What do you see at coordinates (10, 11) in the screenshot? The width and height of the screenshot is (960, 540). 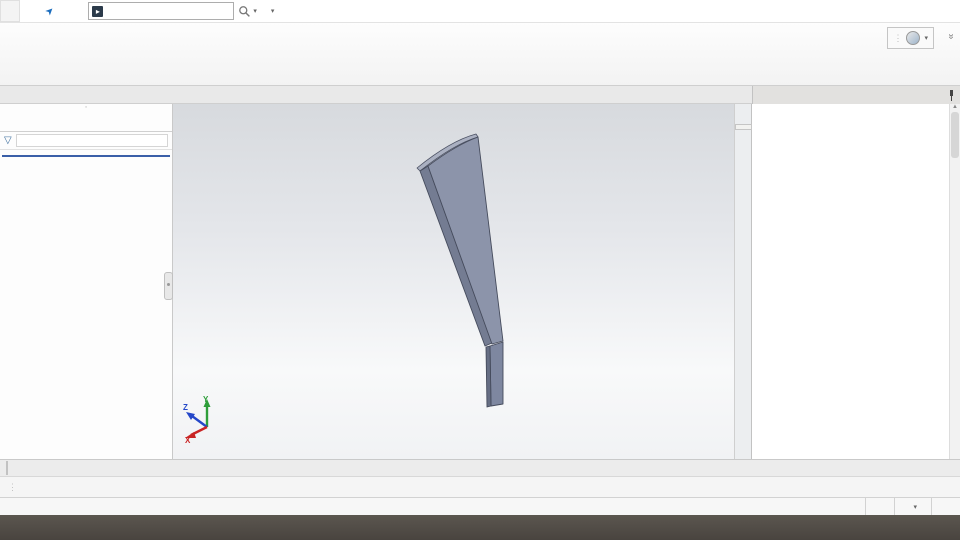 I see `solidworks-logo` at bounding box center [10, 11].